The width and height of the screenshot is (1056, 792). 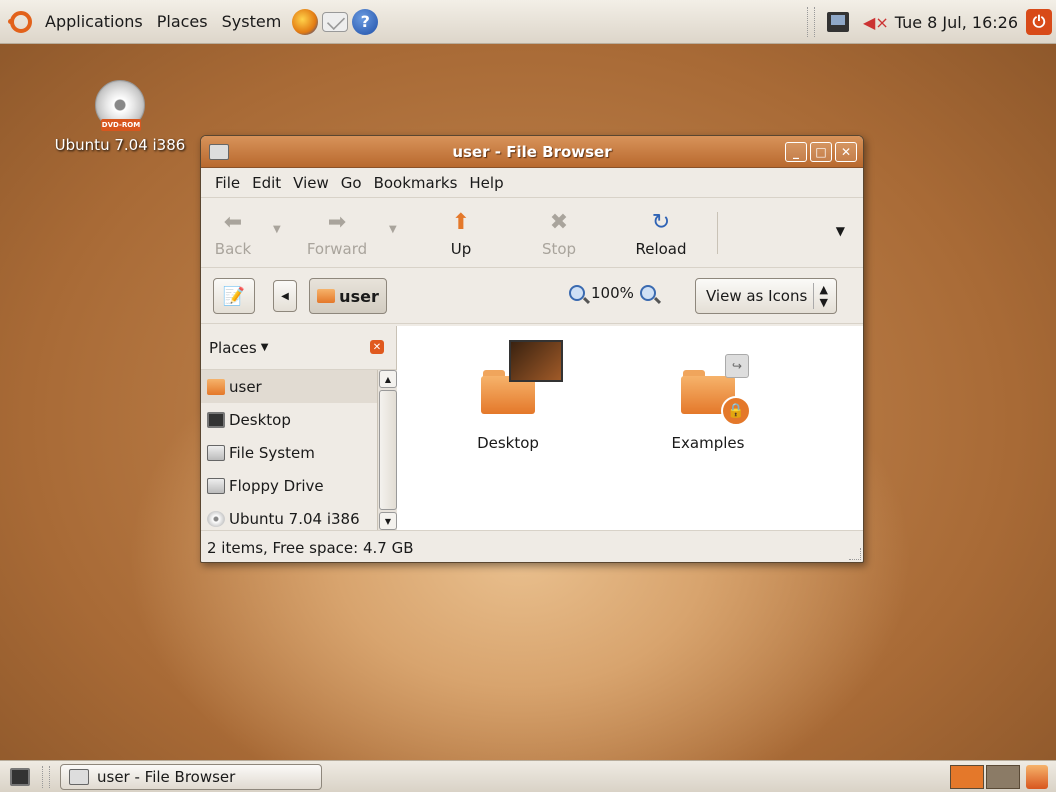 I want to click on place-item-user: user, so click(x=289, y=386).